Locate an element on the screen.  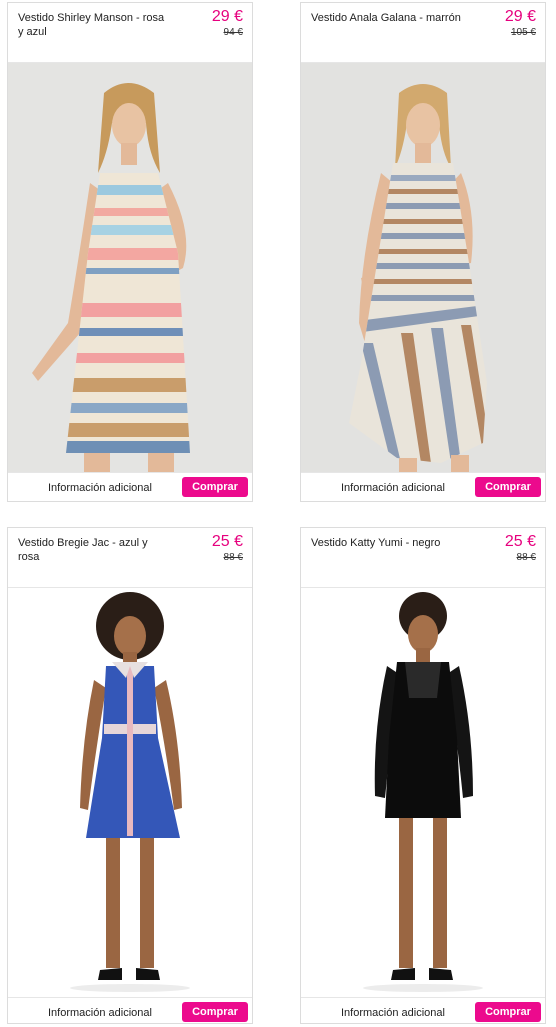
product-card-header: Vestido Katty Yumi - negro 25 € 88 € is located at coordinates (423, 558).